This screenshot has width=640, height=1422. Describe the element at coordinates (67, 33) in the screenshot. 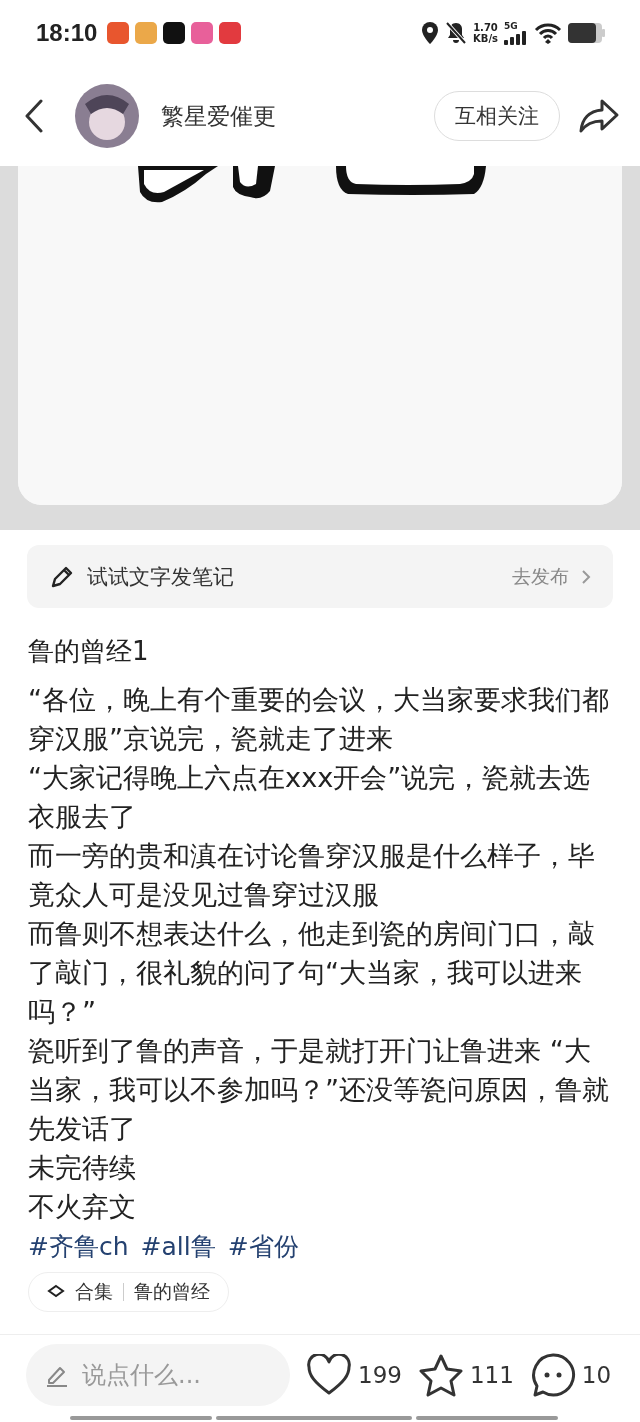

I see `status-time: 18:10` at that location.